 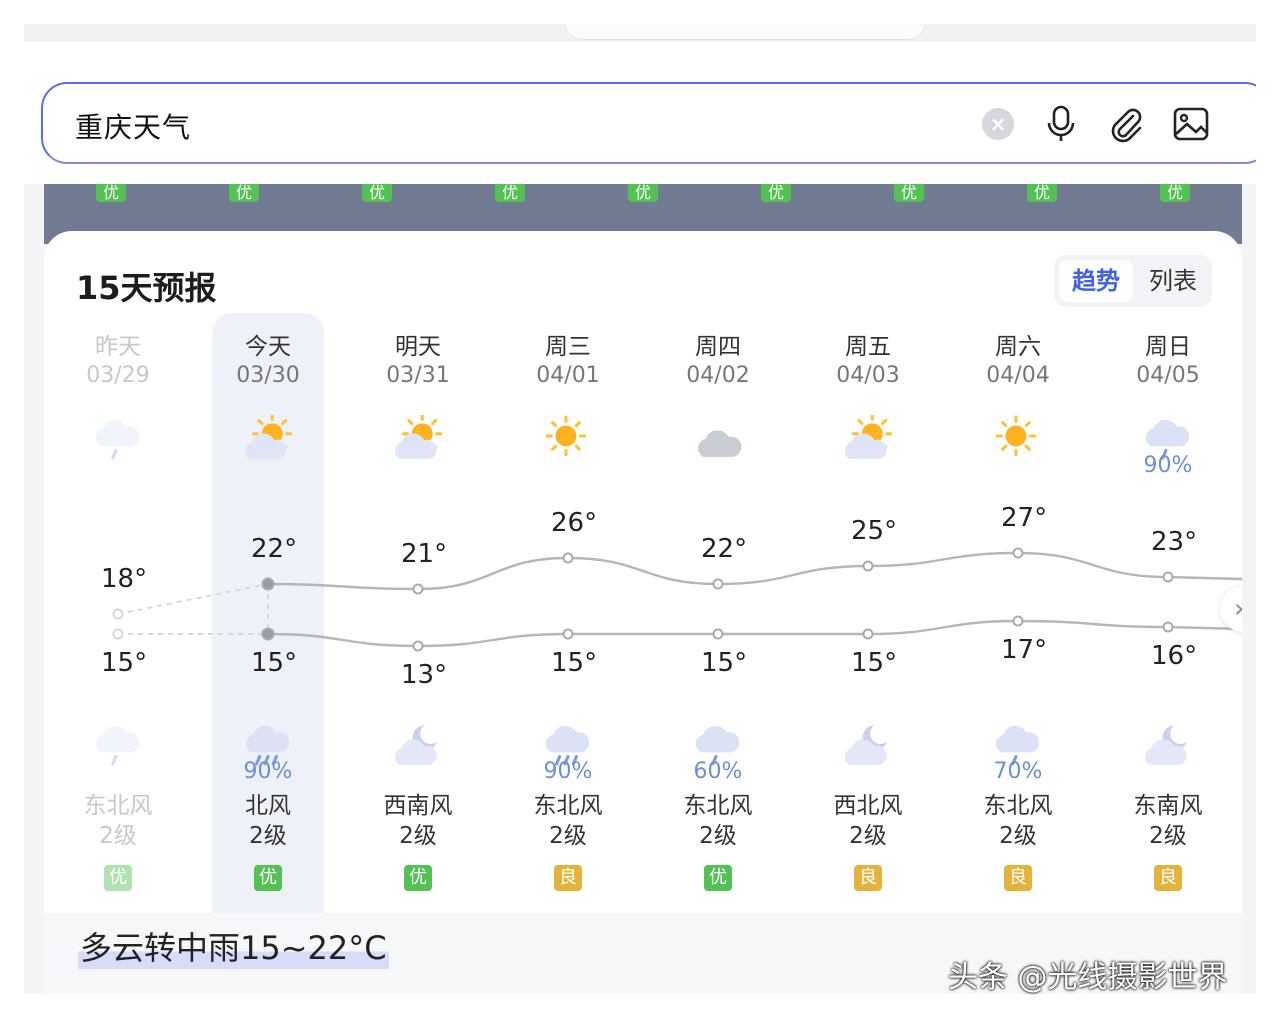 I want to click on search-area: 重庆天气 ×, so click(x=640, y=113).